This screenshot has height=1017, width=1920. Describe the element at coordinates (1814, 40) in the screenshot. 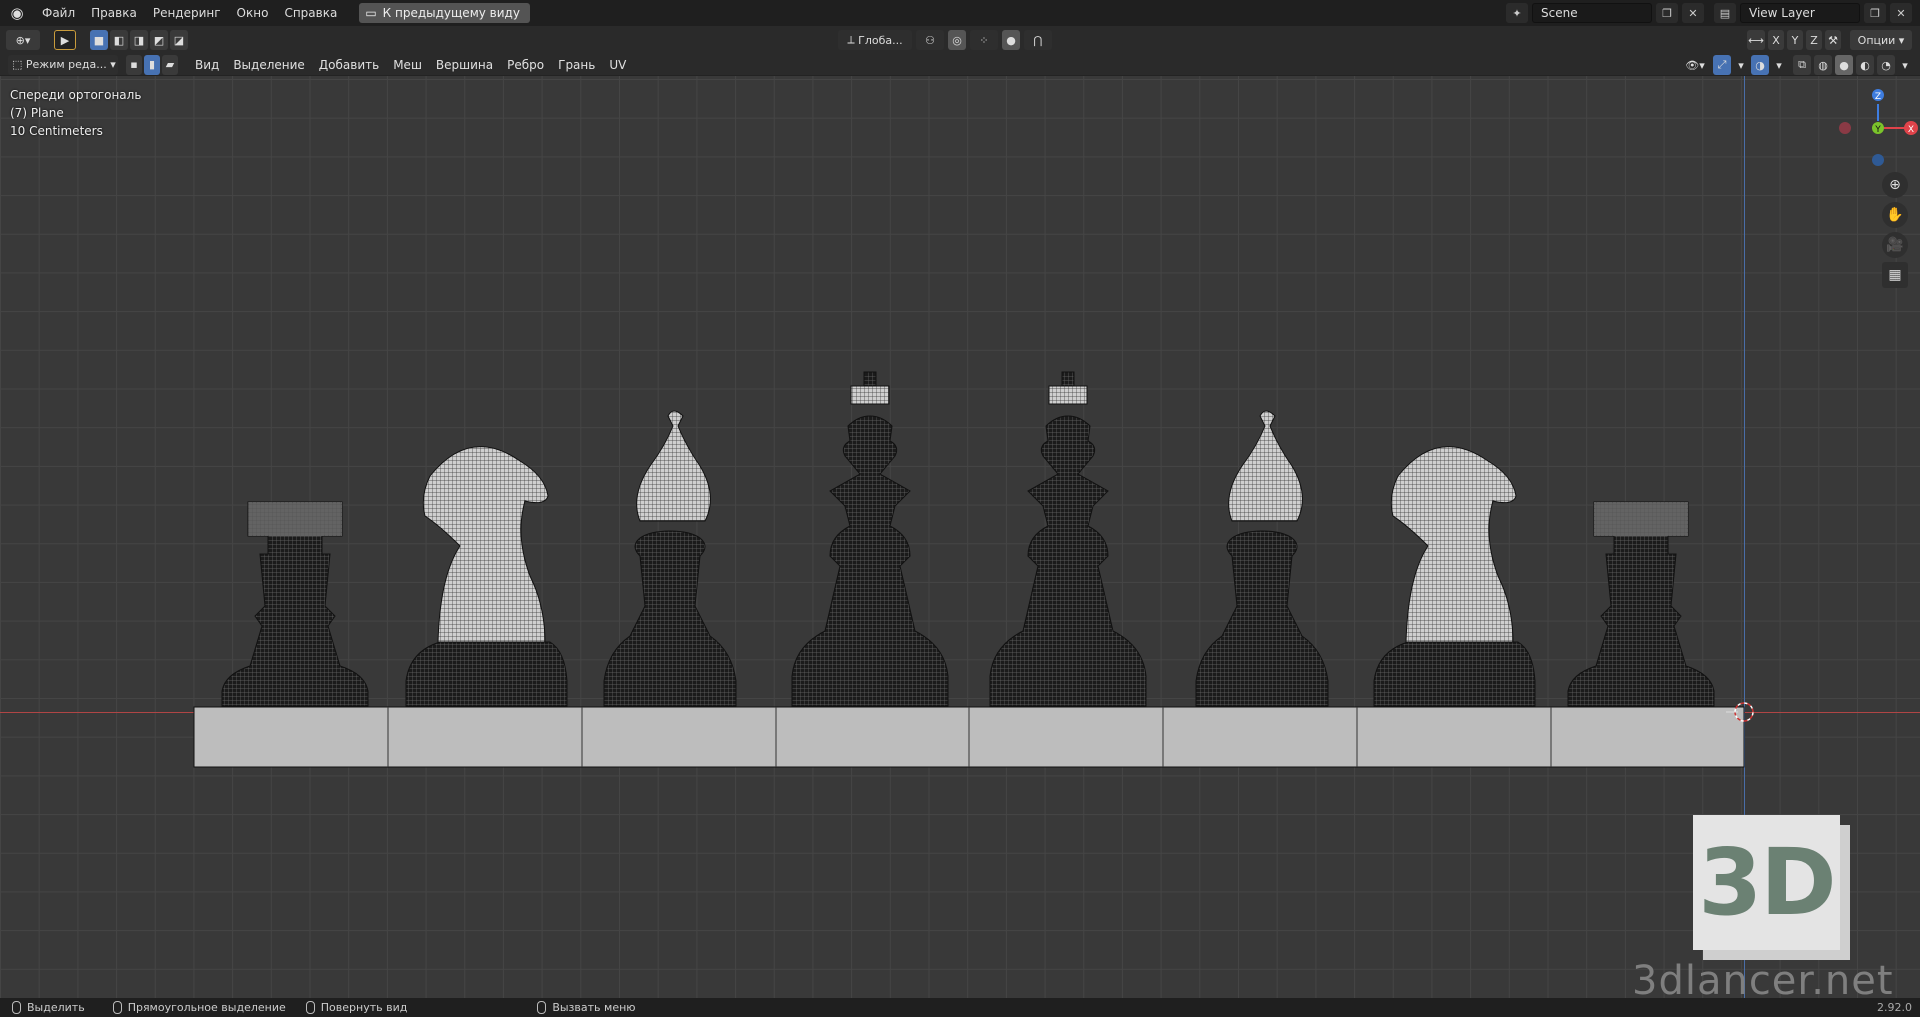

I see `mirror-z-toggle: Z` at that location.